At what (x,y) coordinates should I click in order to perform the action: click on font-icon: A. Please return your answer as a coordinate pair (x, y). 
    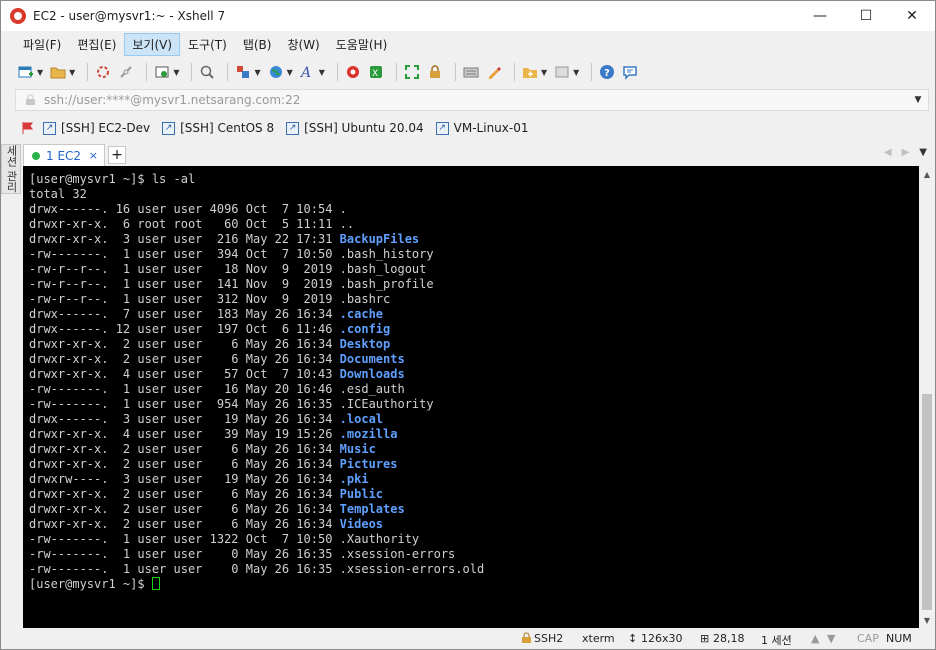
    Looking at the image, I should click on (308, 72).